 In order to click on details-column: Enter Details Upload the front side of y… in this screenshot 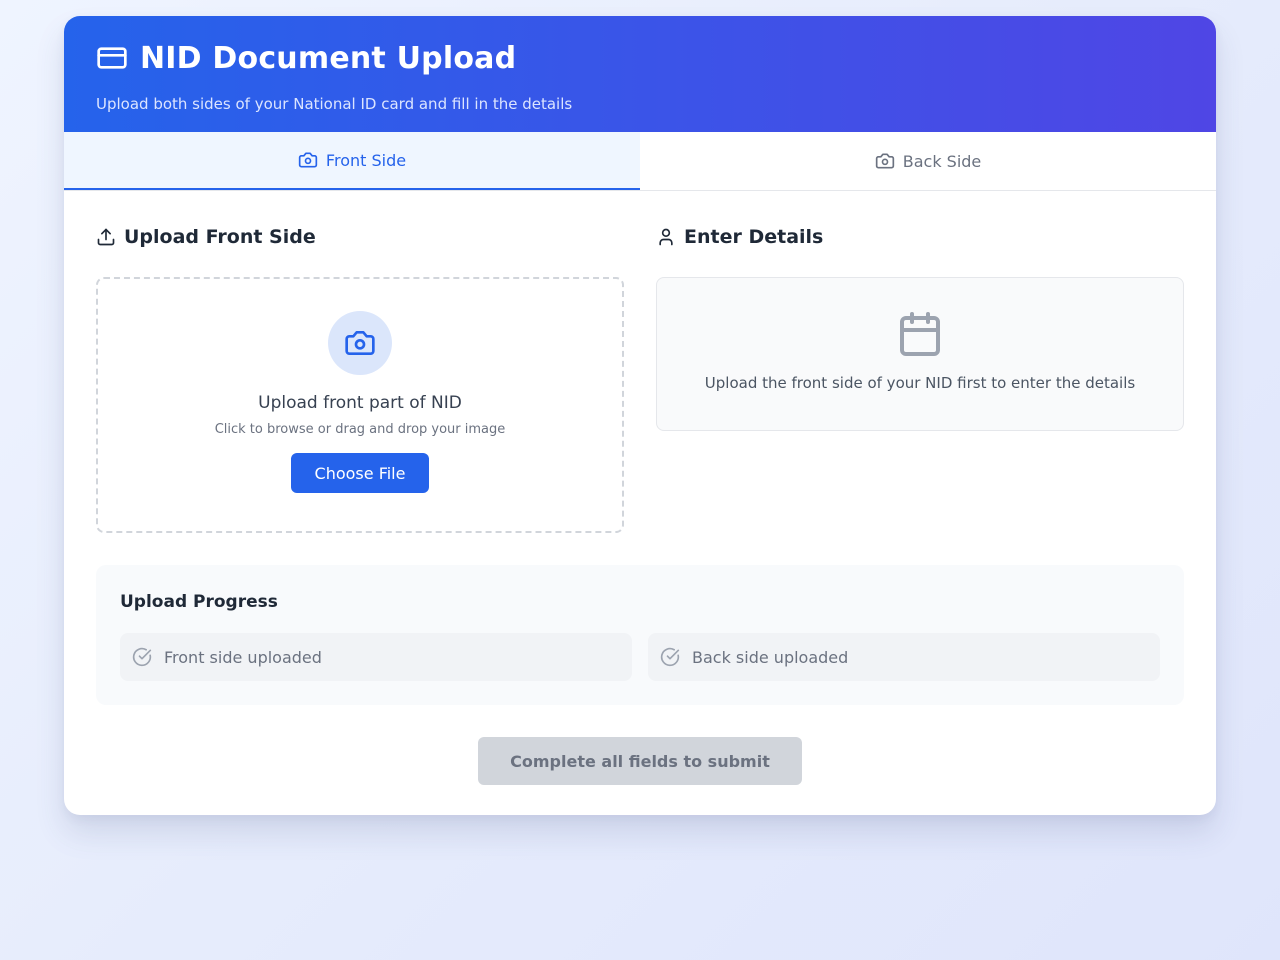, I will do `click(920, 378)`.